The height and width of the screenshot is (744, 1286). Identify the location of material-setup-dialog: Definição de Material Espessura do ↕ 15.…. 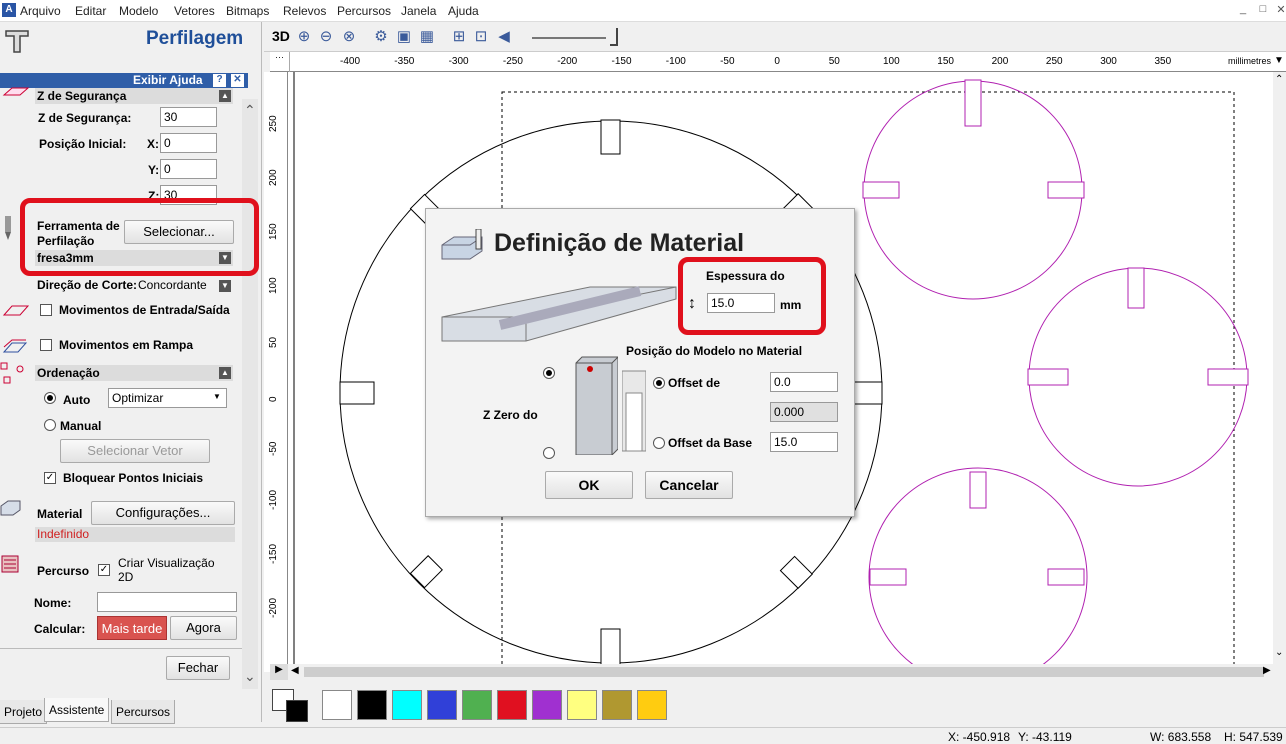
(640, 362).